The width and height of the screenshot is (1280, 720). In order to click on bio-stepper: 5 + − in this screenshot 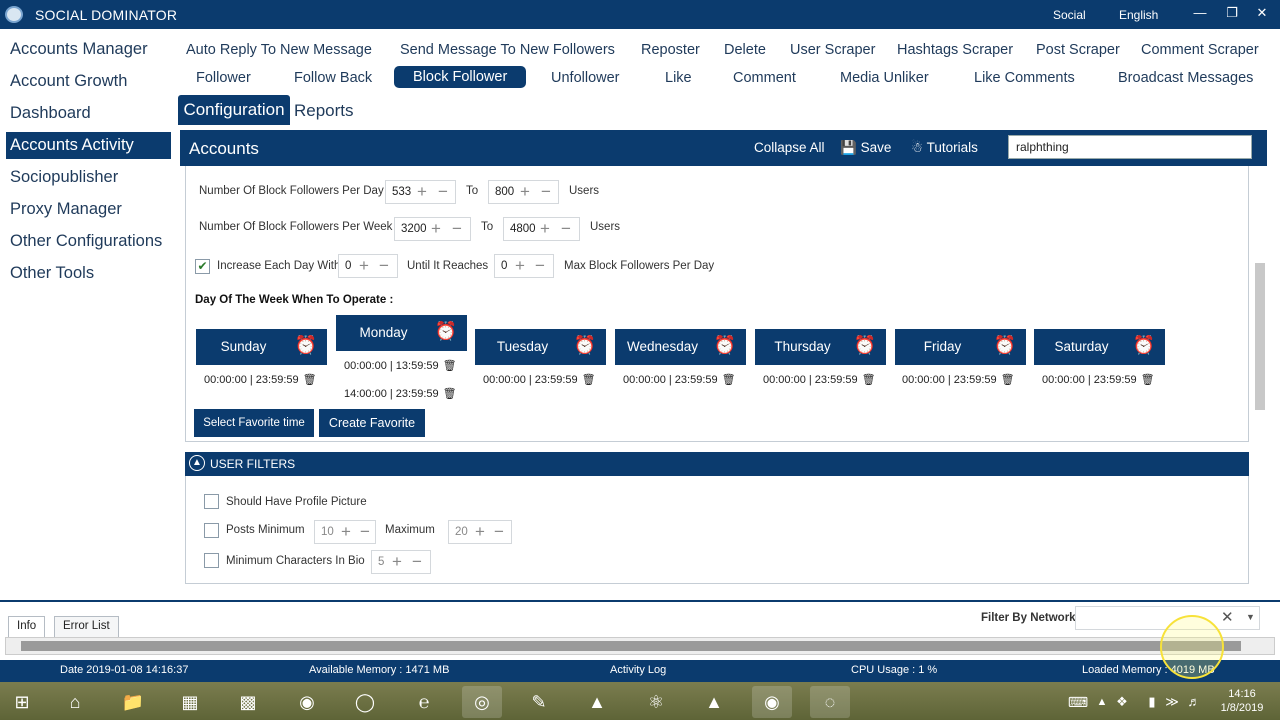, I will do `click(401, 562)`.